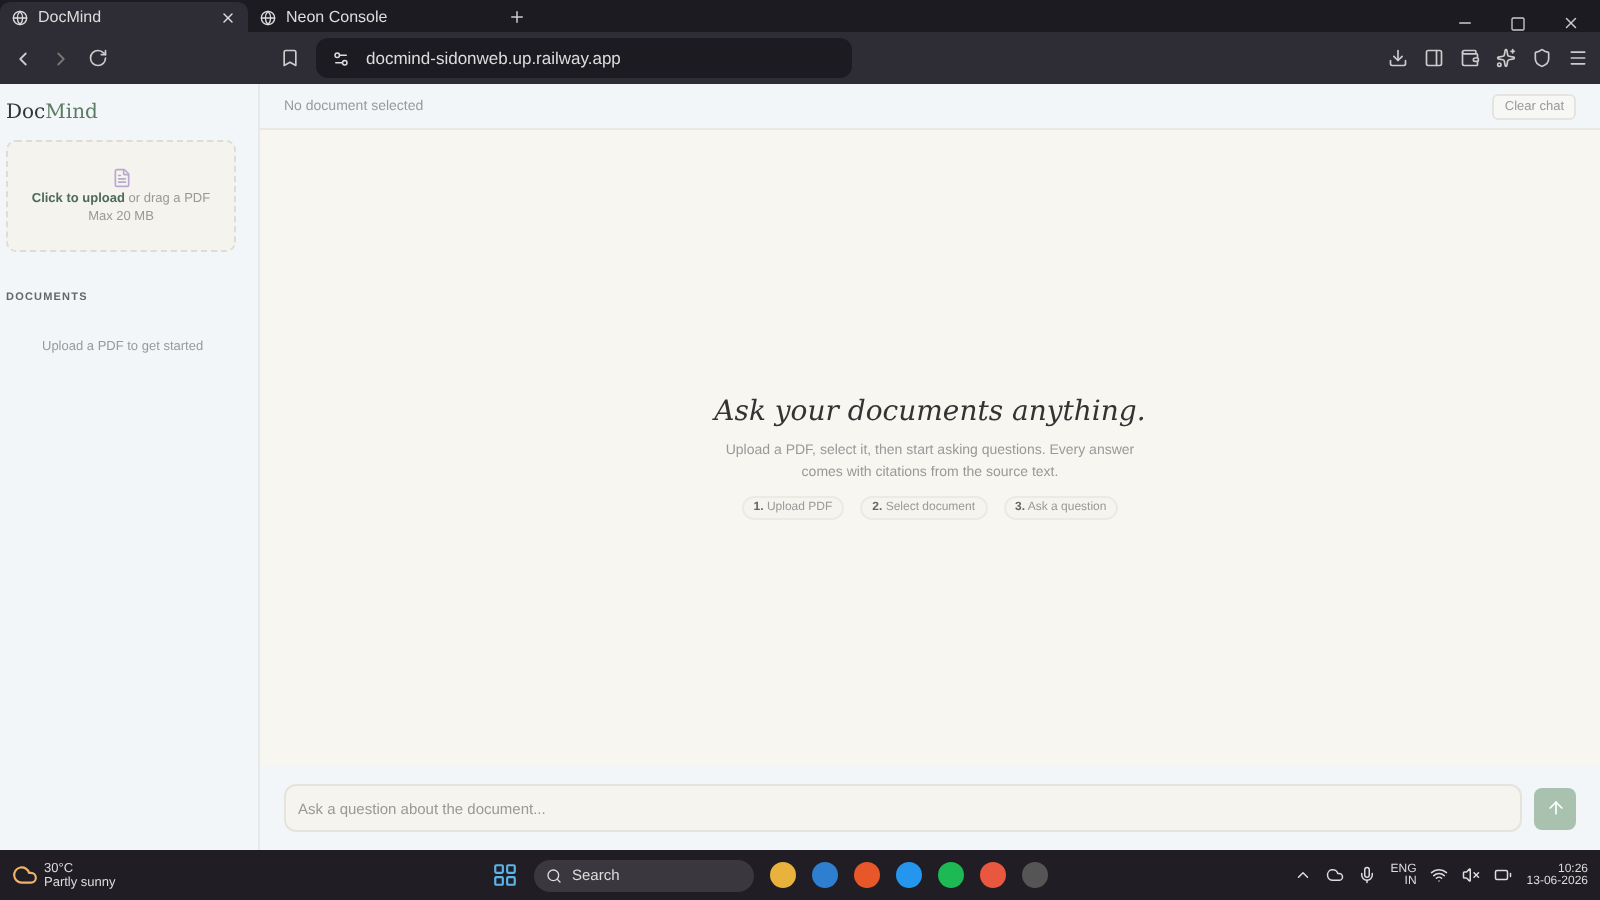 The width and height of the screenshot is (1600, 900). I want to click on sidebar-icon, so click(1434, 58).